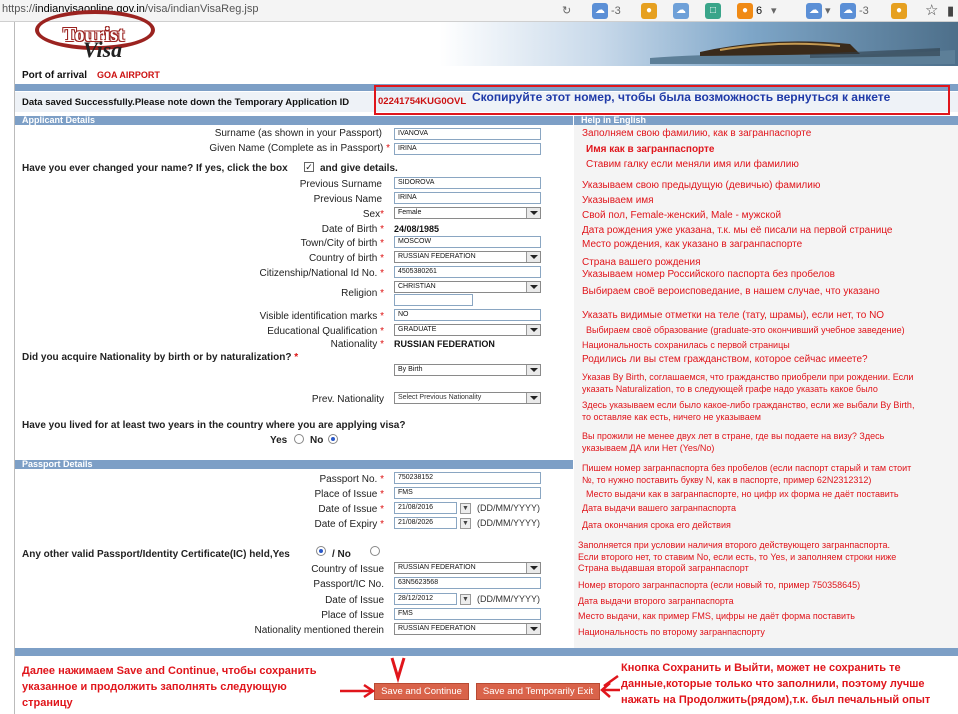 The width and height of the screenshot is (958, 714). Describe the element at coordinates (425, 508) in the screenshot. I see `date-of-issue-input: 21/08/2016` at that location.